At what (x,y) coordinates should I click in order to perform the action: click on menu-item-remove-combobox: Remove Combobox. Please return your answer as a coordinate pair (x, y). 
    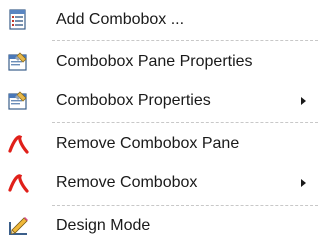
    Looking at the image, I should click on (160, 183).